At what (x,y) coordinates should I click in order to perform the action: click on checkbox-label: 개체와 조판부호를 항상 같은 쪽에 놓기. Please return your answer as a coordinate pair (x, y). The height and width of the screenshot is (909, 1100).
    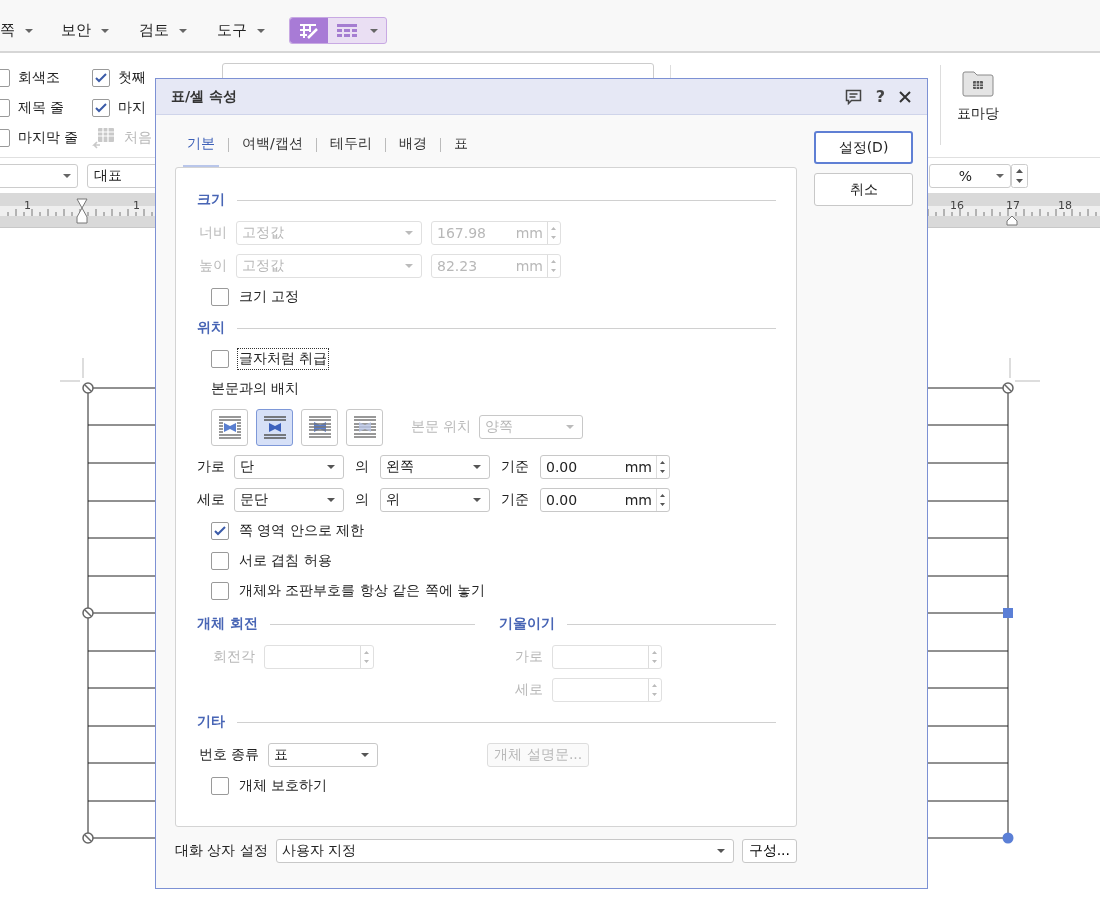
    Looking at the image, I should click on (362, 591).